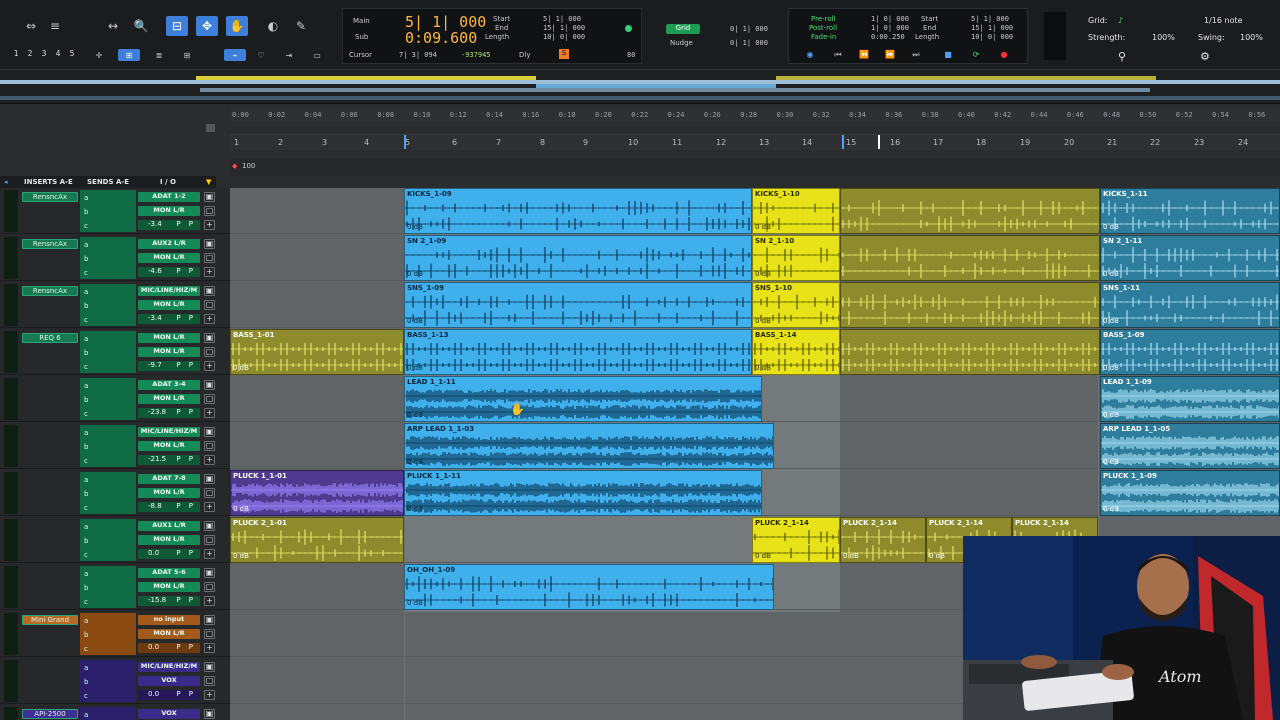 This screenshot has width=1280, height=720. Describe the element at coordinates (157, 412) in the screenshot. I see `volume-value: -23.8` at that location.